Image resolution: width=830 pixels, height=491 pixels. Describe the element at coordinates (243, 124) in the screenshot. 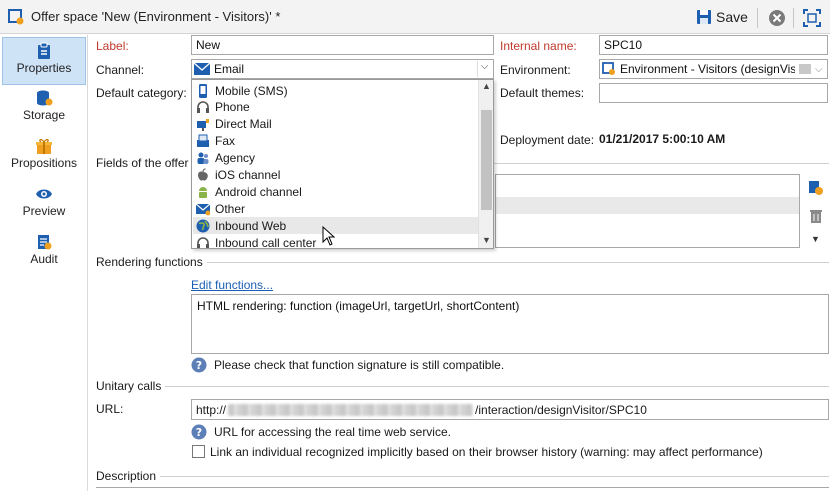

I see `dropdown-option-label: Direct Mail` at that location.